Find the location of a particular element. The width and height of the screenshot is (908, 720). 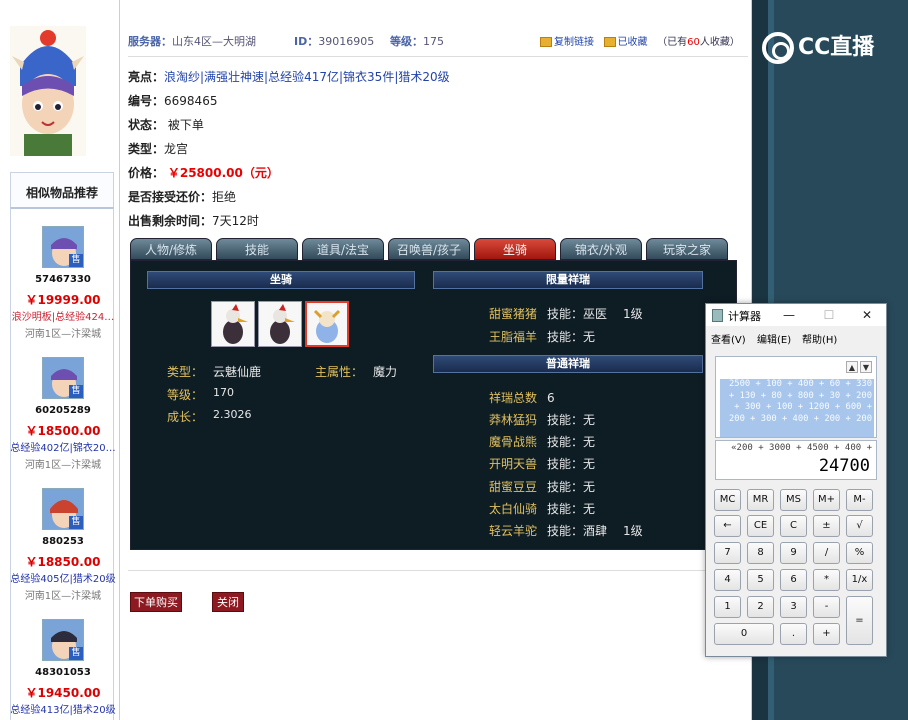

normal-header: 普通祥瑞 is located at coordinates (568, 364).